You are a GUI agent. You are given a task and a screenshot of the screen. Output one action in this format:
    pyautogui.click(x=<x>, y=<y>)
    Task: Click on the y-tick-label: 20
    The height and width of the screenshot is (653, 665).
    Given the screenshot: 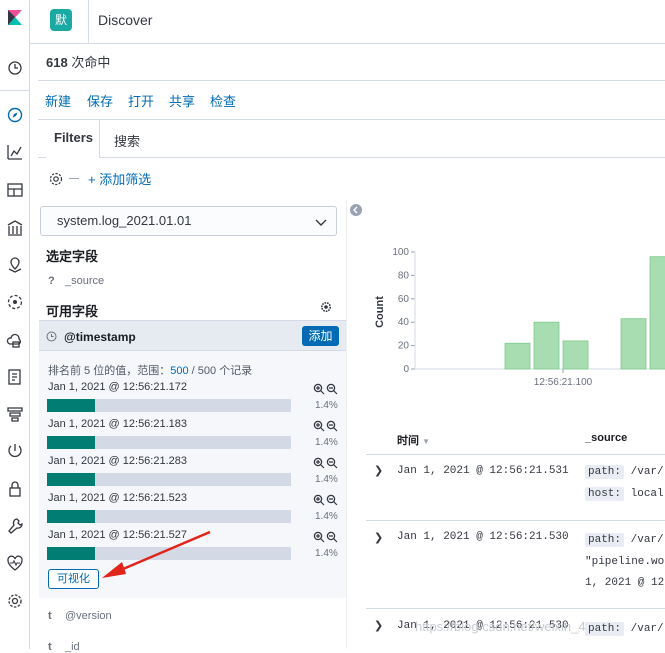 What is the action you would take?
    pyautogui.click(x=404, y=346)
    